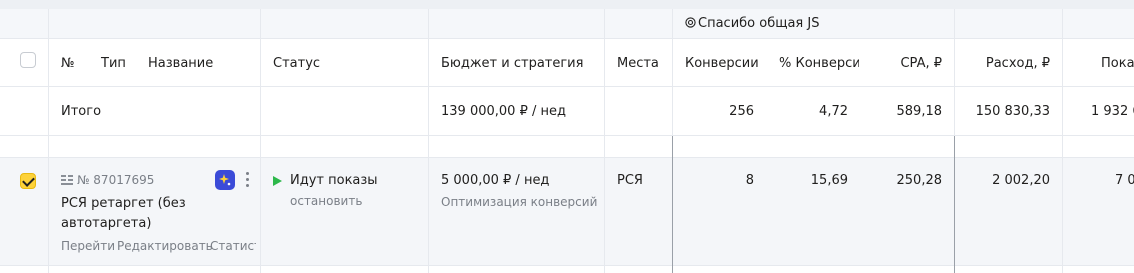  What do you see at coordinates (567, 24) in the screenshot?
I see `goal-group-band` at bounding box center [567, 24].